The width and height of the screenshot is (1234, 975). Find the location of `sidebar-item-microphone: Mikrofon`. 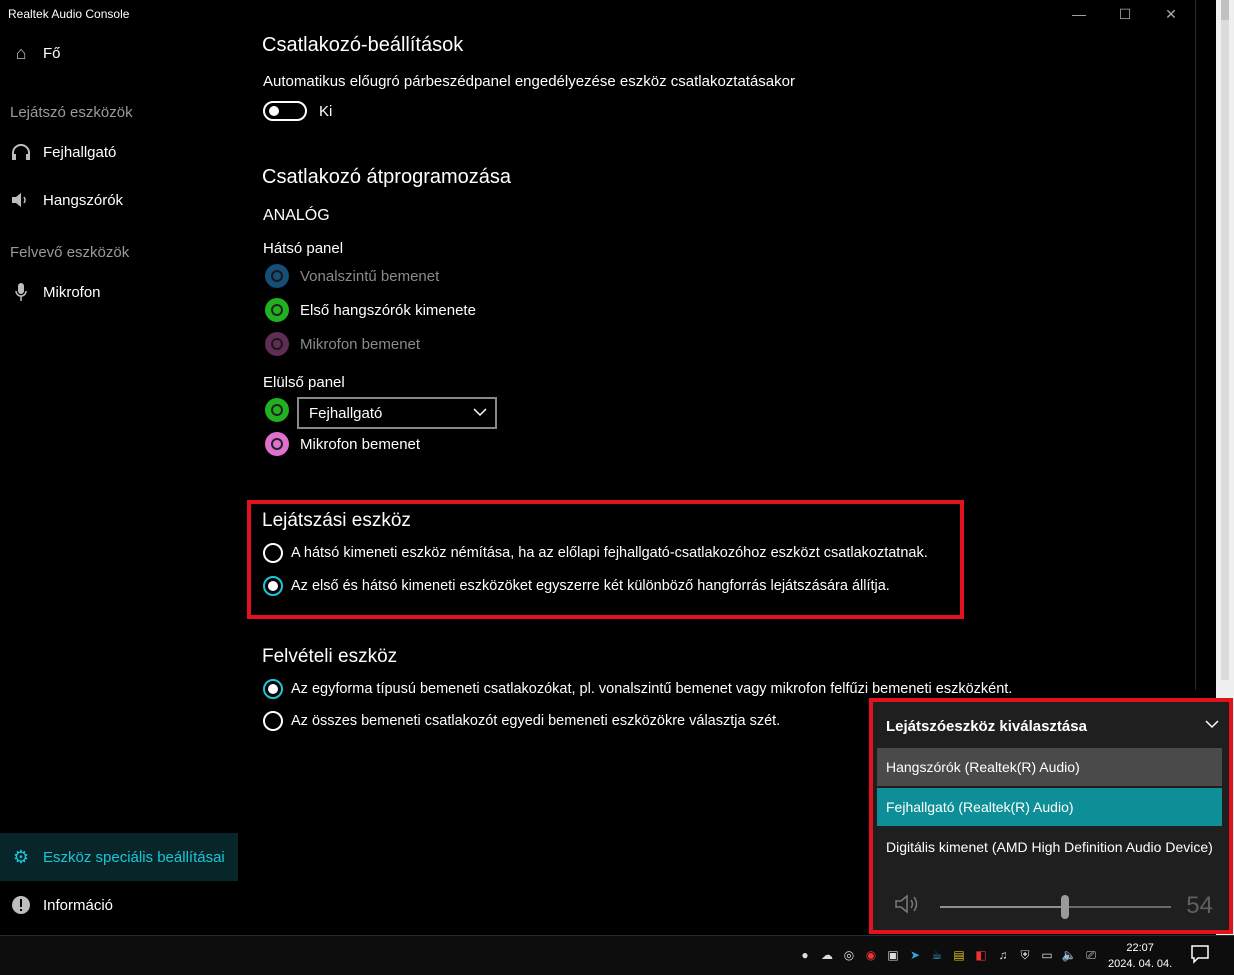

sidebar-item-microphone: Mikrofon is located at coordinates (119, 292).